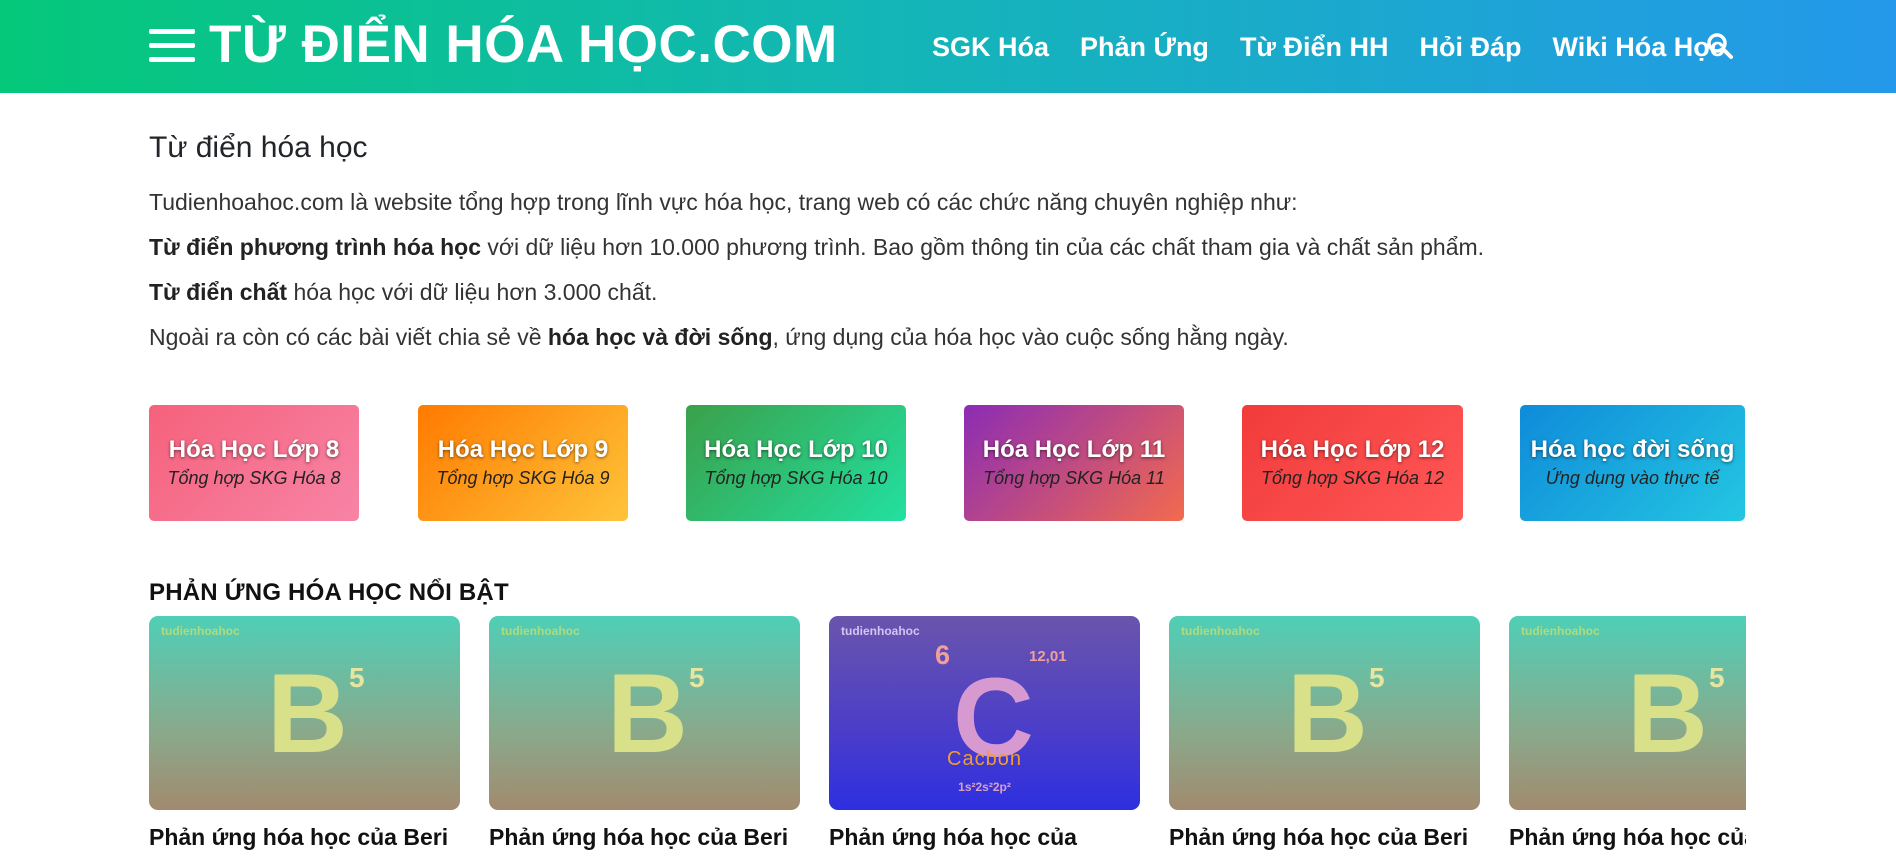 This screenshot has height=860, width=1896. I want to click on grade-link-12: Hóa Học Lớp 12 Tổng hợp SKG Hóa 12, so click(1352, 463).